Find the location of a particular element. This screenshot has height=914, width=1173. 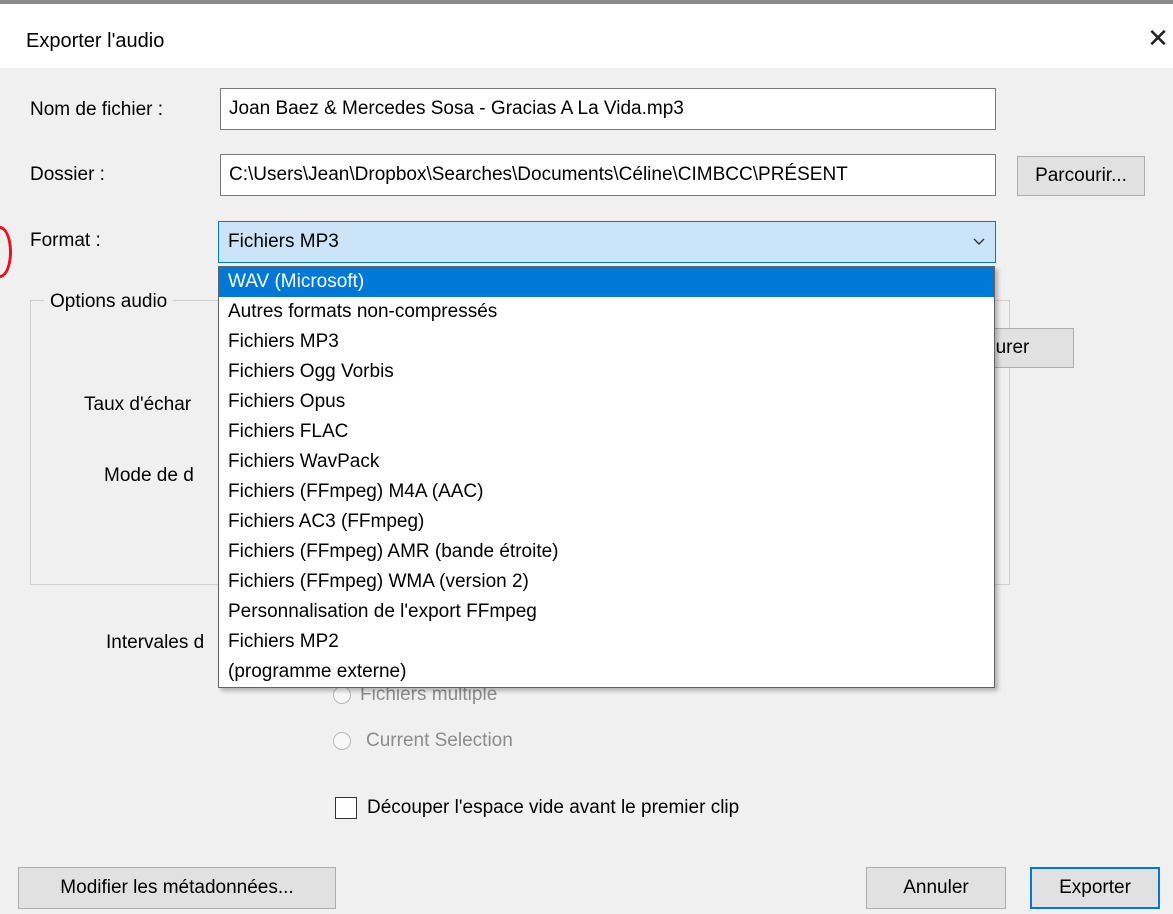

current-selection-radio is located at coordinates (342, 741).